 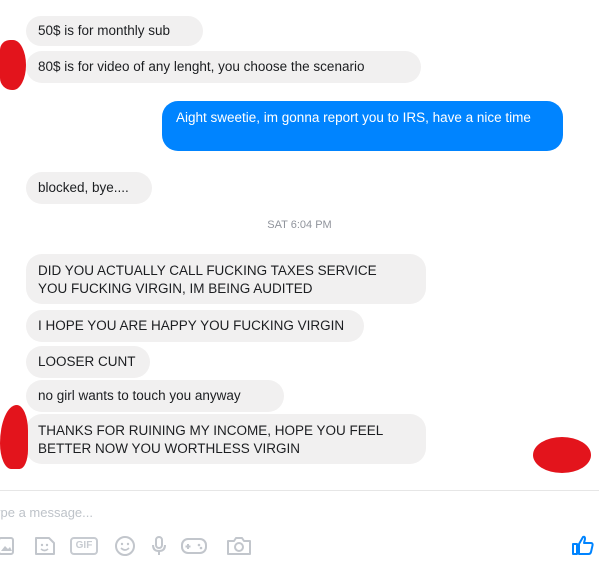 I want to click on gif-icon: GIF, so click(x=84, y=546).